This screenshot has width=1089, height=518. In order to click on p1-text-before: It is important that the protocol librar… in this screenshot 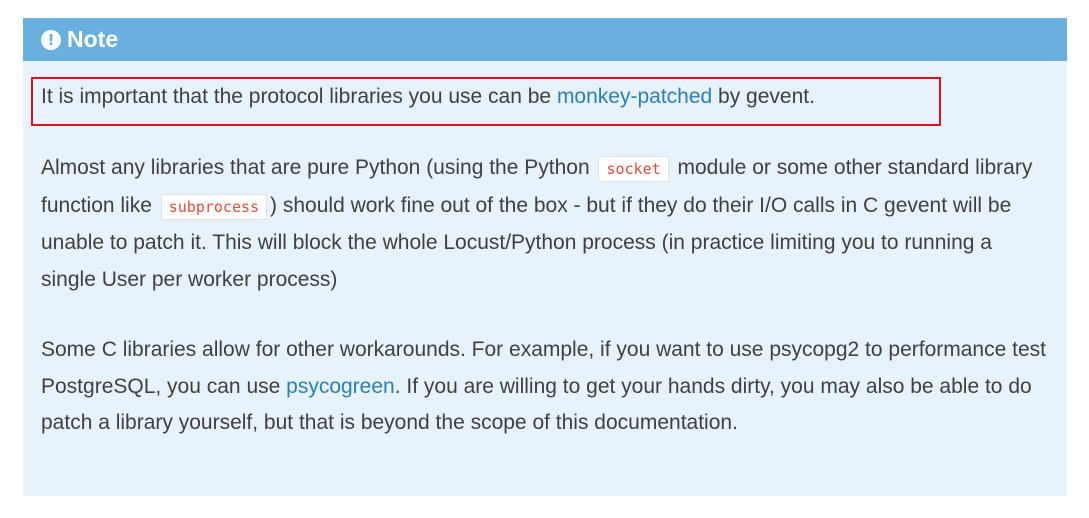, I will do `click(299, 96)`.